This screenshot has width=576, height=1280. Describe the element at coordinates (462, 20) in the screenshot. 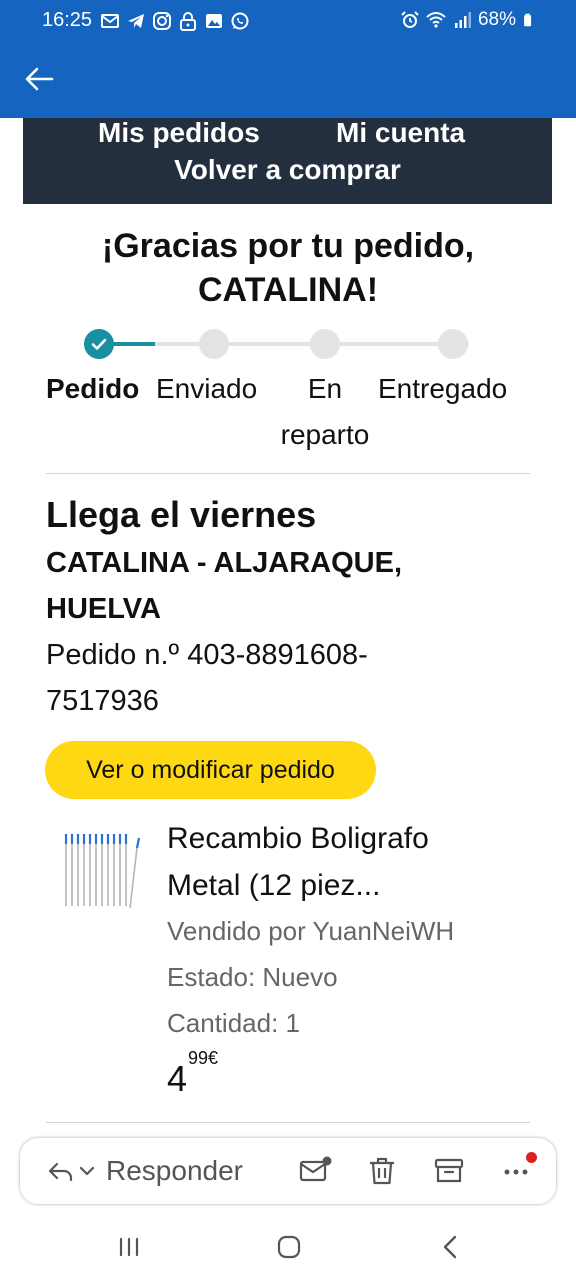

I see `signal-icon` at that location.